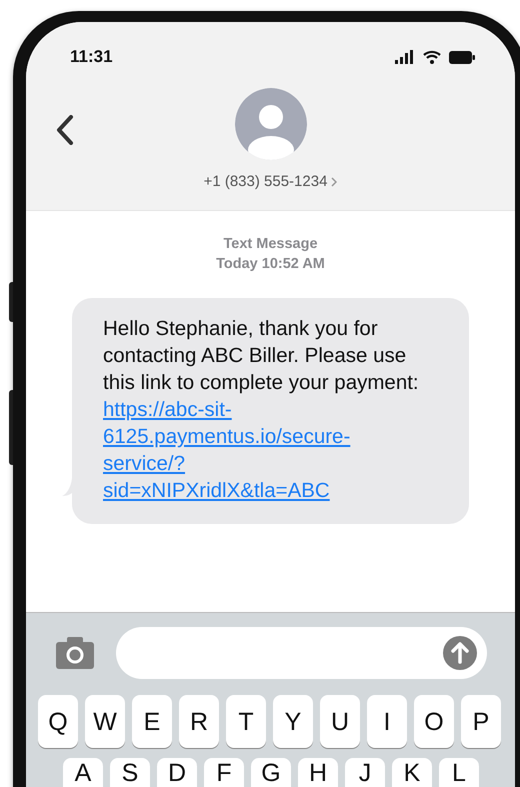  I want to click on keyboard-key: H, so click(318, 772).